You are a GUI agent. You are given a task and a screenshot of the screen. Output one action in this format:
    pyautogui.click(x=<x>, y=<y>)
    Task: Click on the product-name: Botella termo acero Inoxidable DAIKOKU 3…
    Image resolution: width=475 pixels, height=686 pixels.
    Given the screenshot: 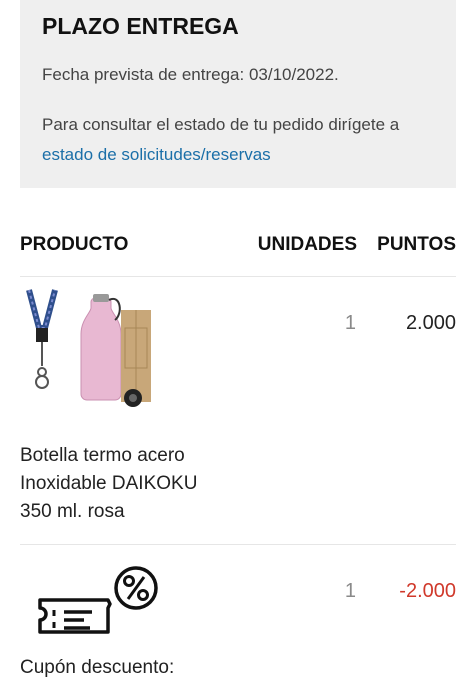 What is the action you would take?
    pyautogui.click(x=108, y=484)
    